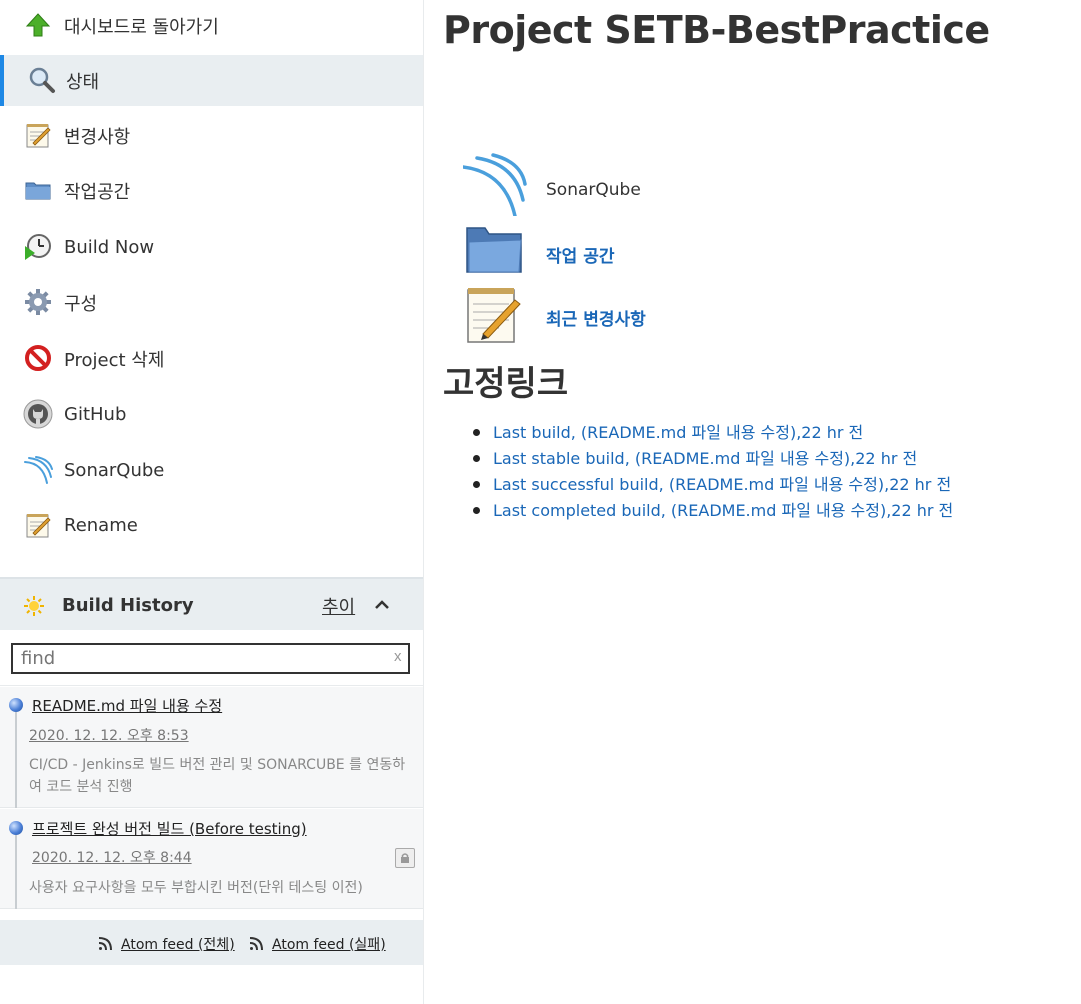 The height and width of the screenshot is (1004, 1081). Describe the element at coordinates (196, 888) in the screenshot. I see `build-description: 사용자 요구사항을 모두 부합시킨 버전(단위 테스팅 이전)` at that location.